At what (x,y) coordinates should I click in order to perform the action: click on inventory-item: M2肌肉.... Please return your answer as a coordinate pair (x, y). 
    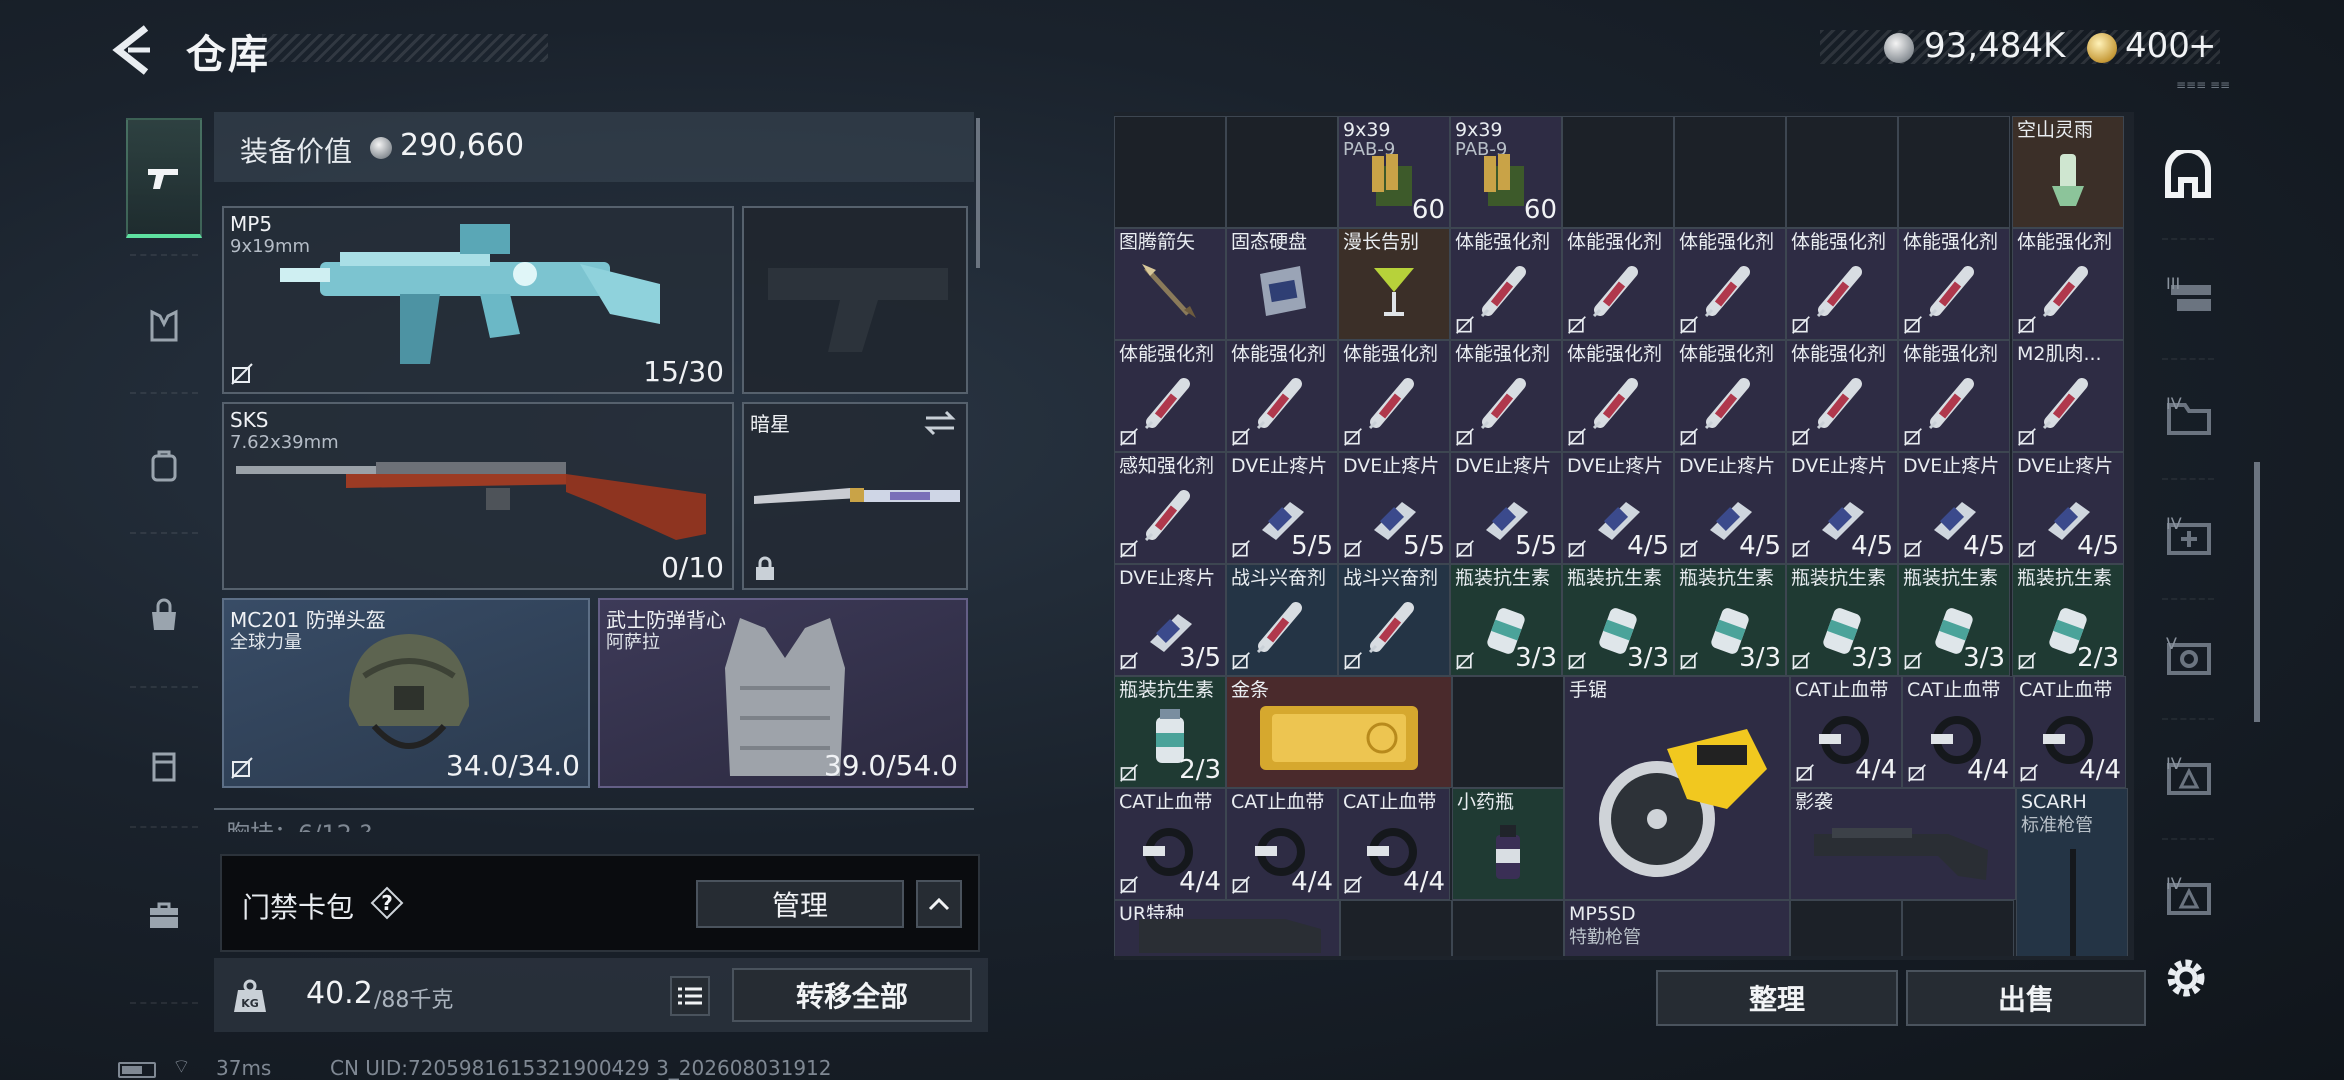
    Looking at the image, I should click on (2068, 396).